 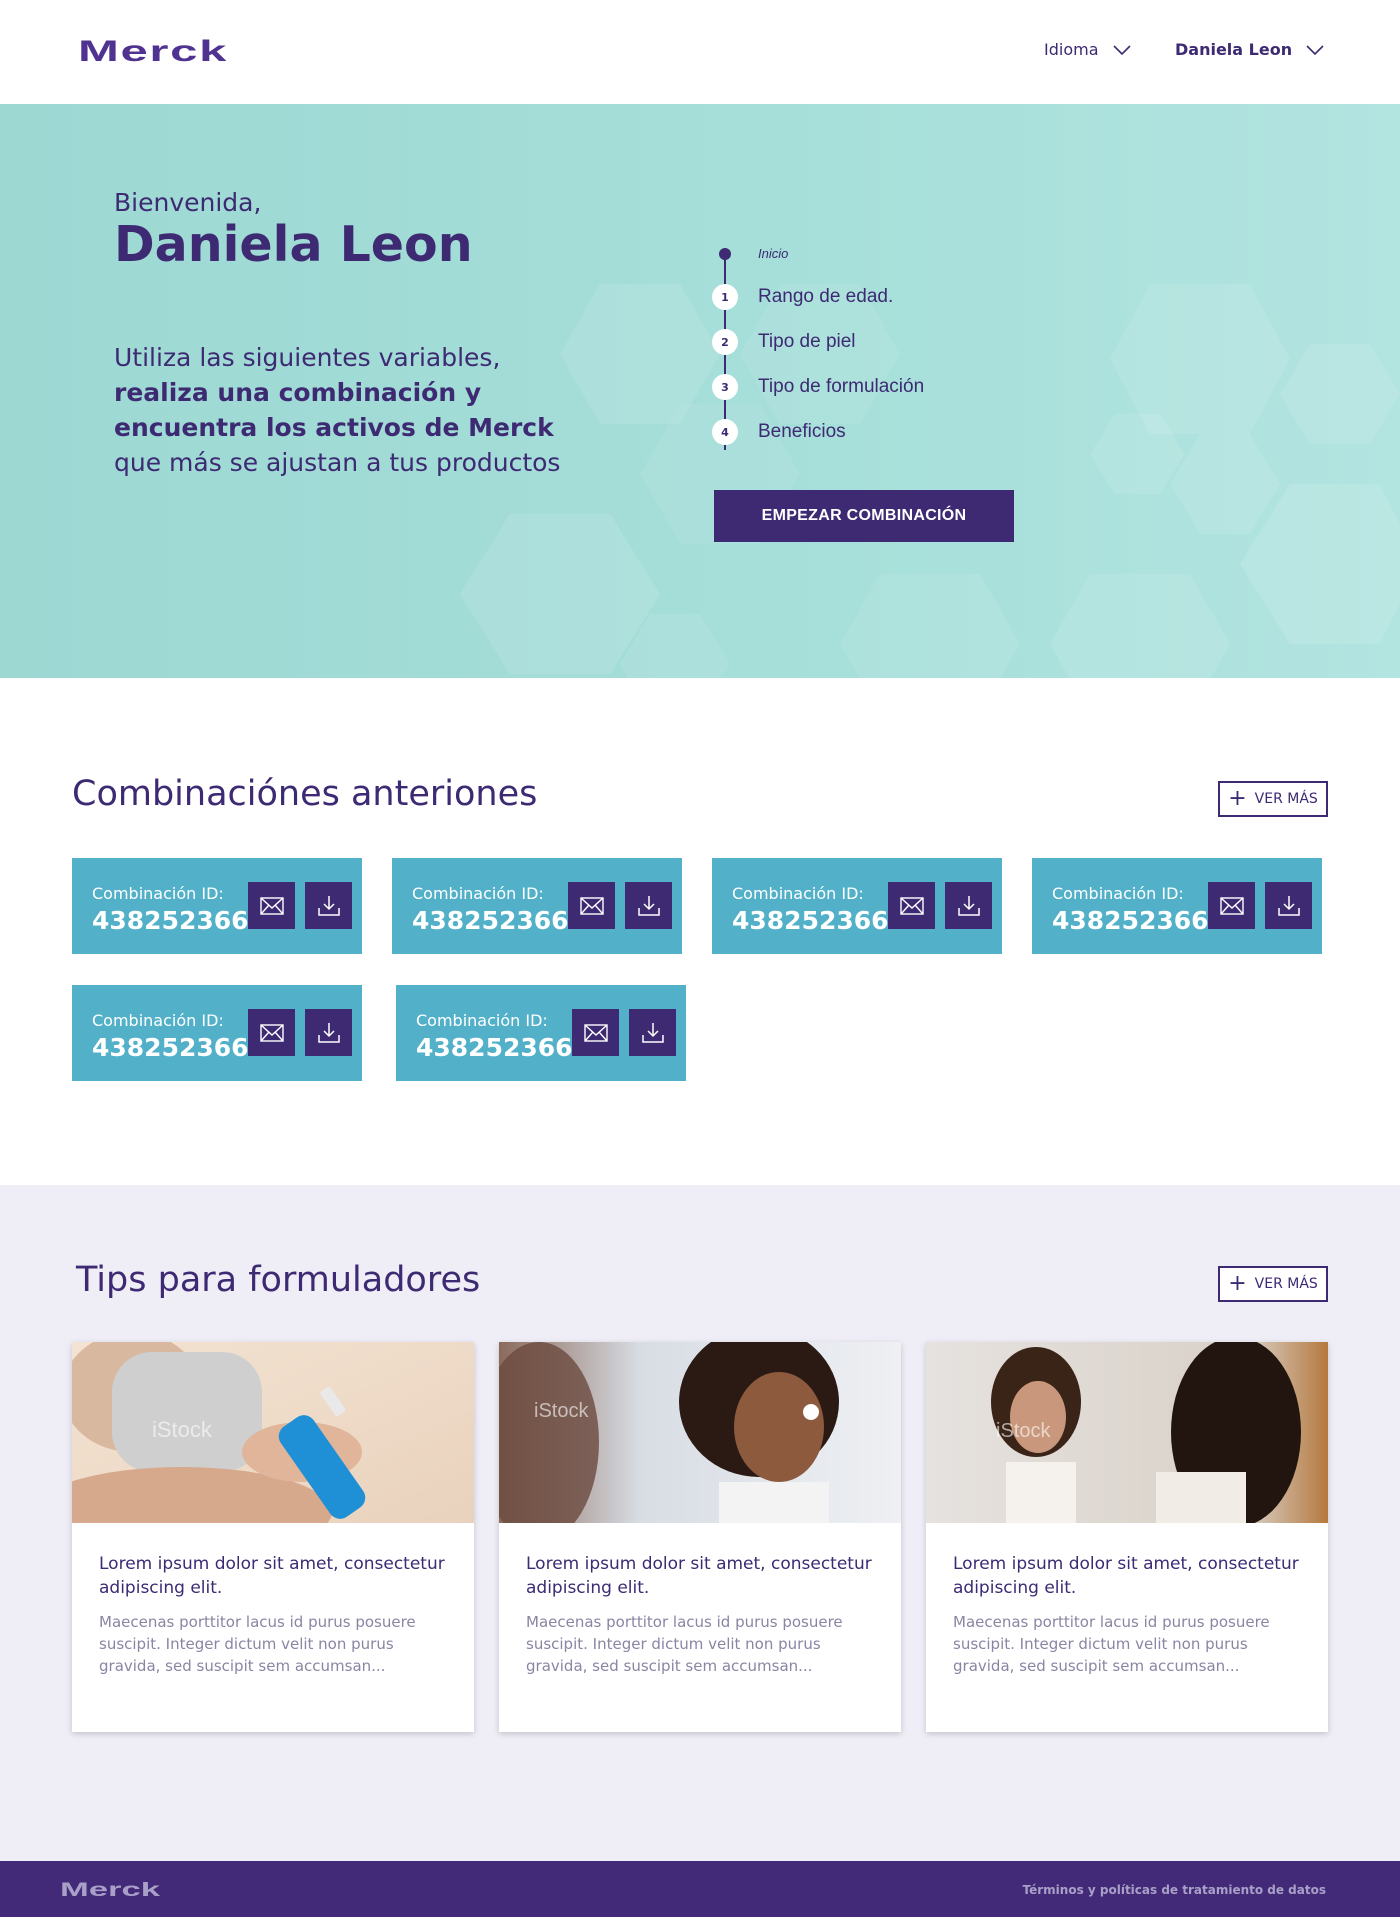 I want to click on hero-desc-part2: que más se ajustan a tus productos, so click(x=337, y=462).